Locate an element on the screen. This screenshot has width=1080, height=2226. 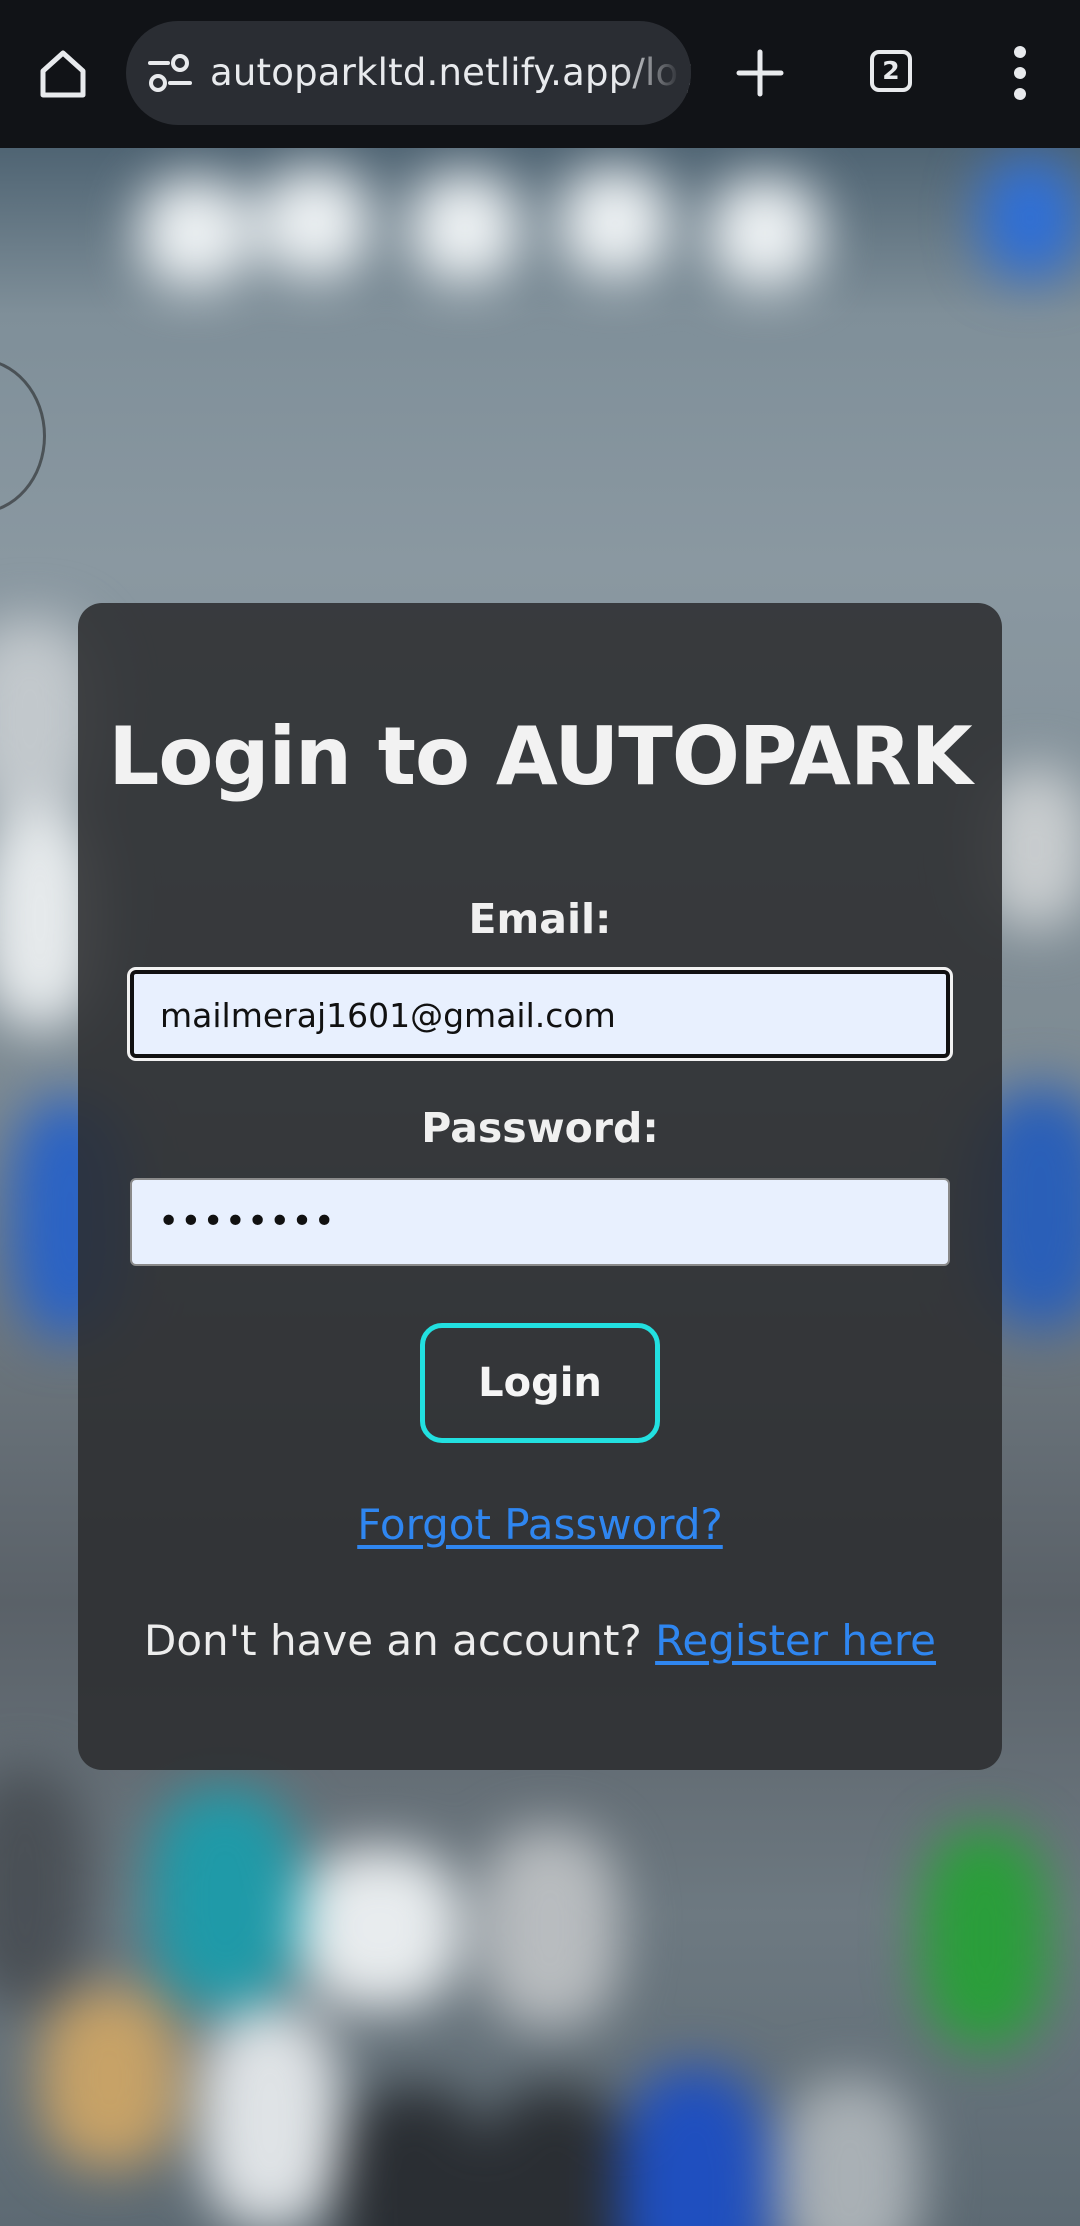
tab-count: 2 is located at coordinates (891, 71).